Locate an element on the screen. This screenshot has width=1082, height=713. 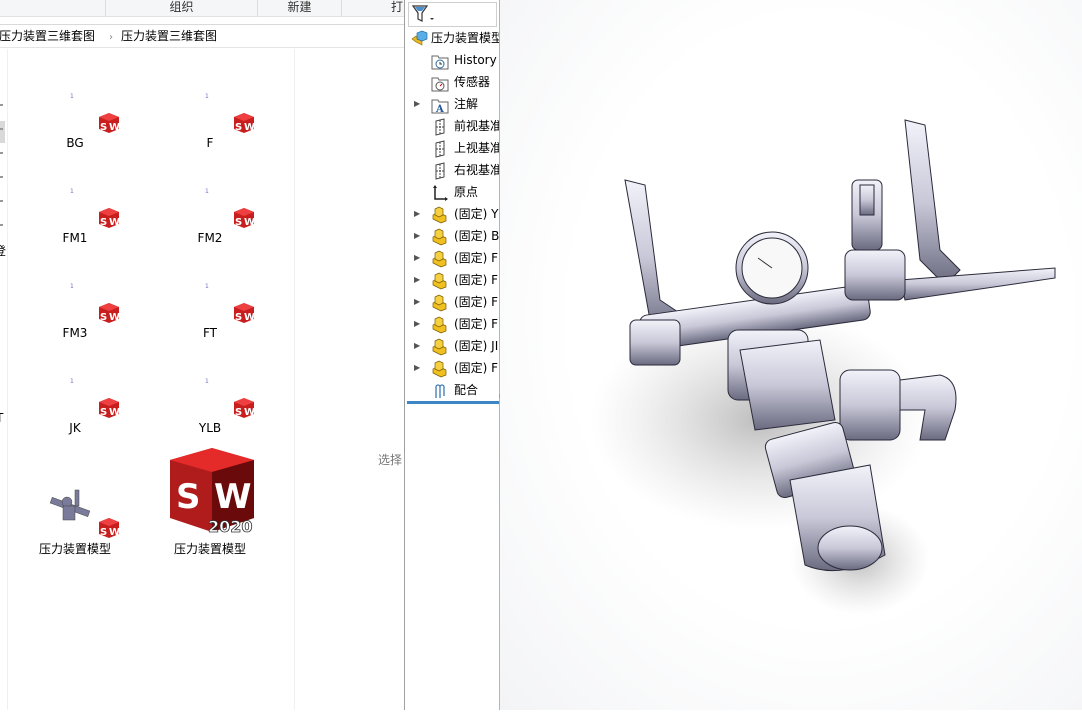
tree-item-label: 配合 is located at coordinates (466, 390).